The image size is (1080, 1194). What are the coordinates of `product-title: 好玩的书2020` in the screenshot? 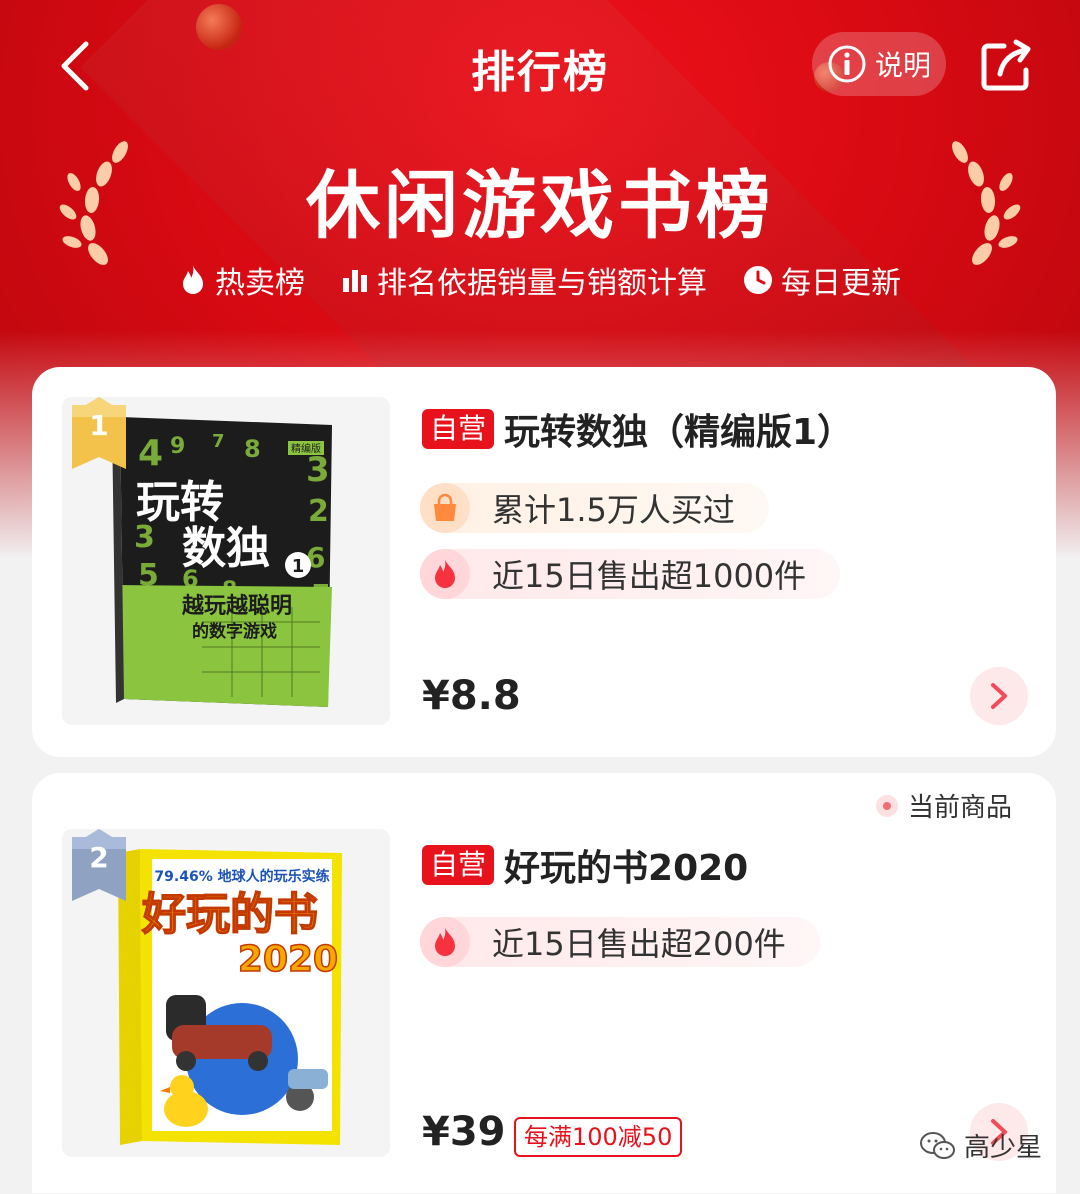 It's located at (626, 865).